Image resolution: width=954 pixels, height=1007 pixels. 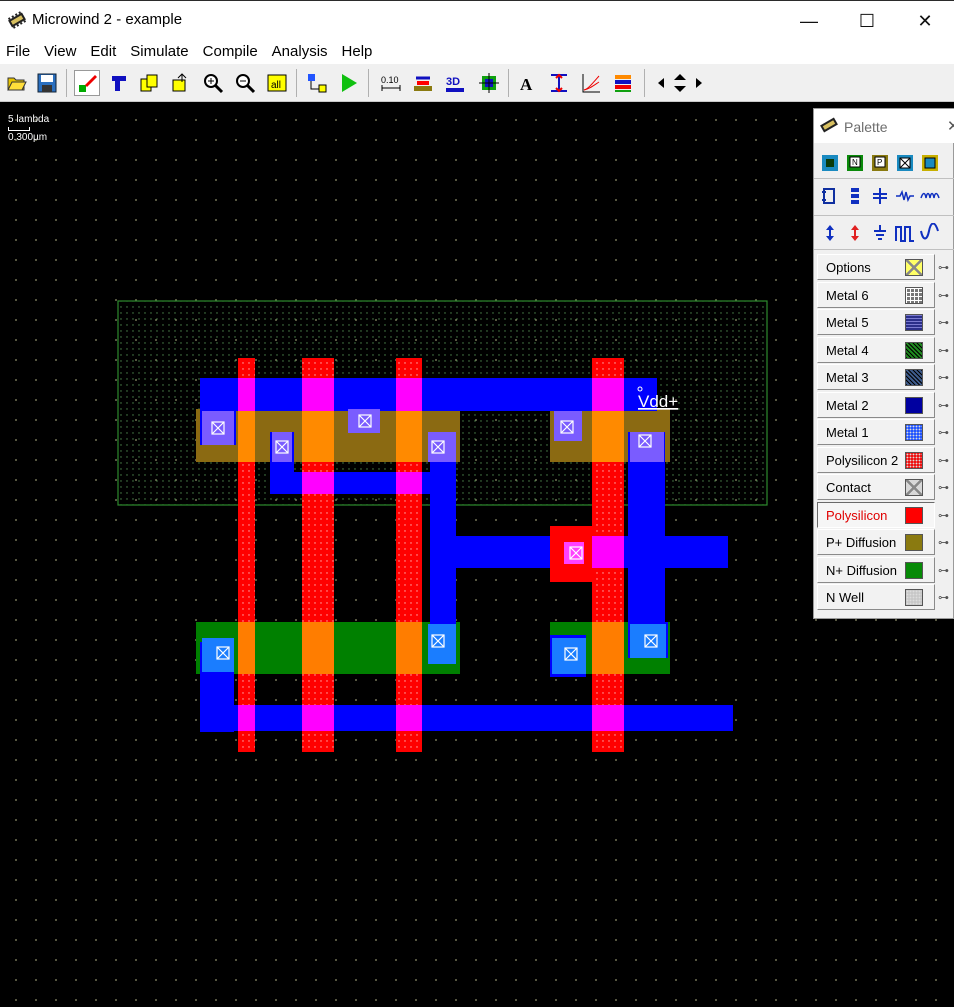 What do you see at coordinates (950, 126) in the screenshot?
I see `palette-close-button: ✕` at bounding box center [950, 126].